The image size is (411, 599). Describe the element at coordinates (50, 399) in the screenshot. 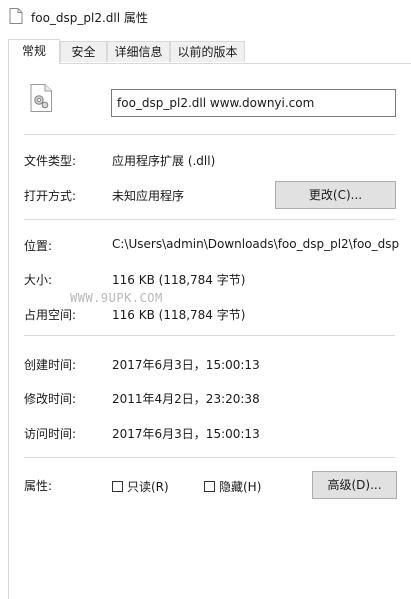

I see `modified-label: 修改时间:` at that location.